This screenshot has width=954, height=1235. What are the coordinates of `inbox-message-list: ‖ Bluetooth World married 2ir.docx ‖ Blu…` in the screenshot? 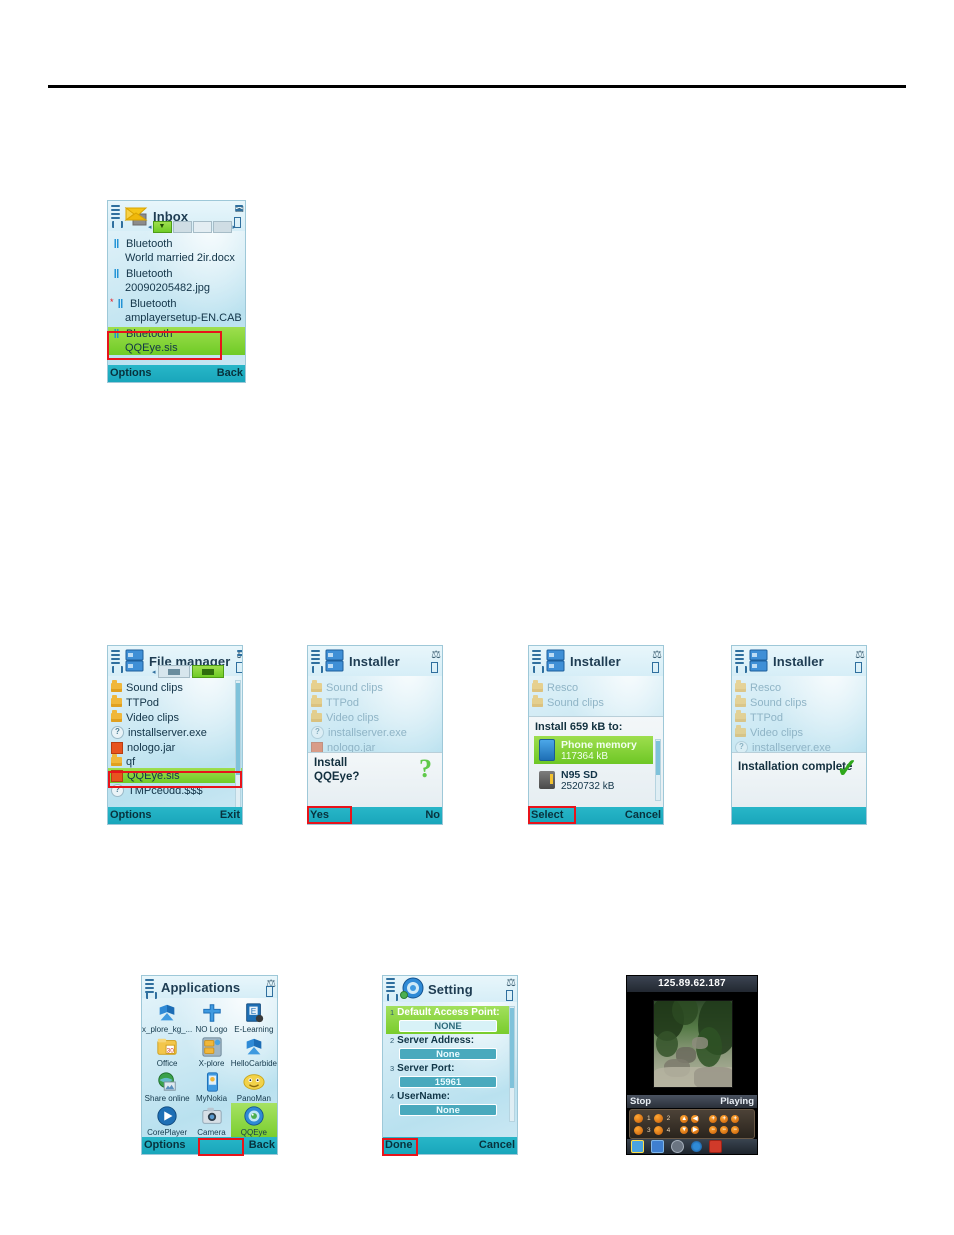 It's located at (176, 296).